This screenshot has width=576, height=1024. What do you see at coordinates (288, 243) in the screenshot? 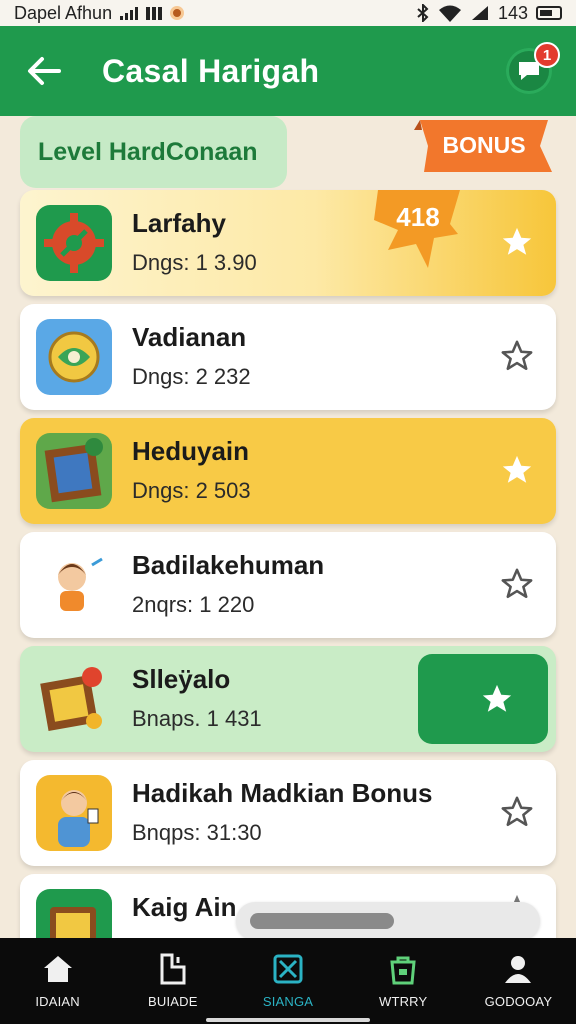
I see `list-item: Larfahy Dngs: 1 3.90 418` at bounding box center [288, 243].